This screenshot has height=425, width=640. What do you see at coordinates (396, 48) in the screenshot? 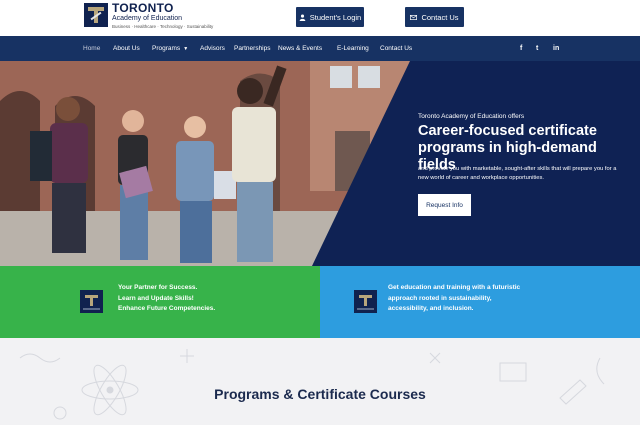
I see `nav-item-contact-us: Contact Us` at bounding box center [396, 48].